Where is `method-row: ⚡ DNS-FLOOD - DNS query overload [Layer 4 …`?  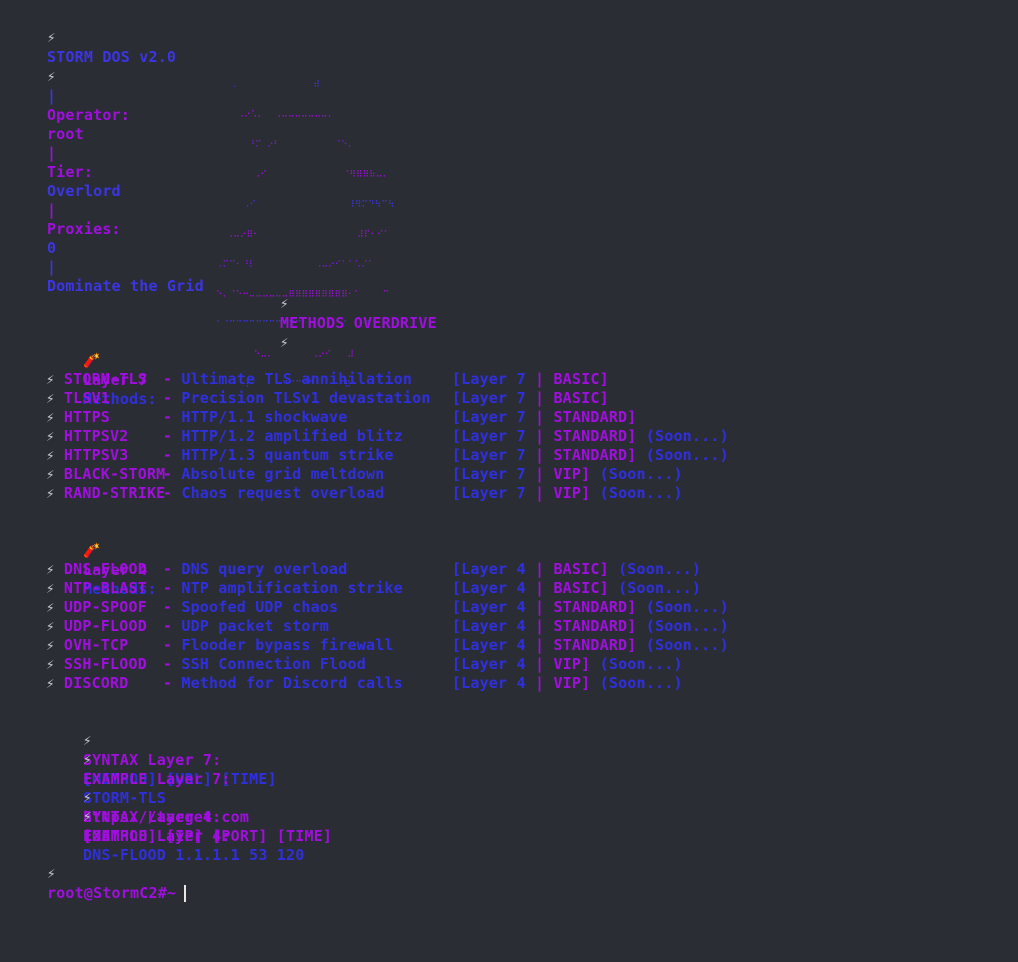 method-row: ⚡ DNS-FLOOD - DNS query overload [Layer 4 … is located at coordinates (374, 569).